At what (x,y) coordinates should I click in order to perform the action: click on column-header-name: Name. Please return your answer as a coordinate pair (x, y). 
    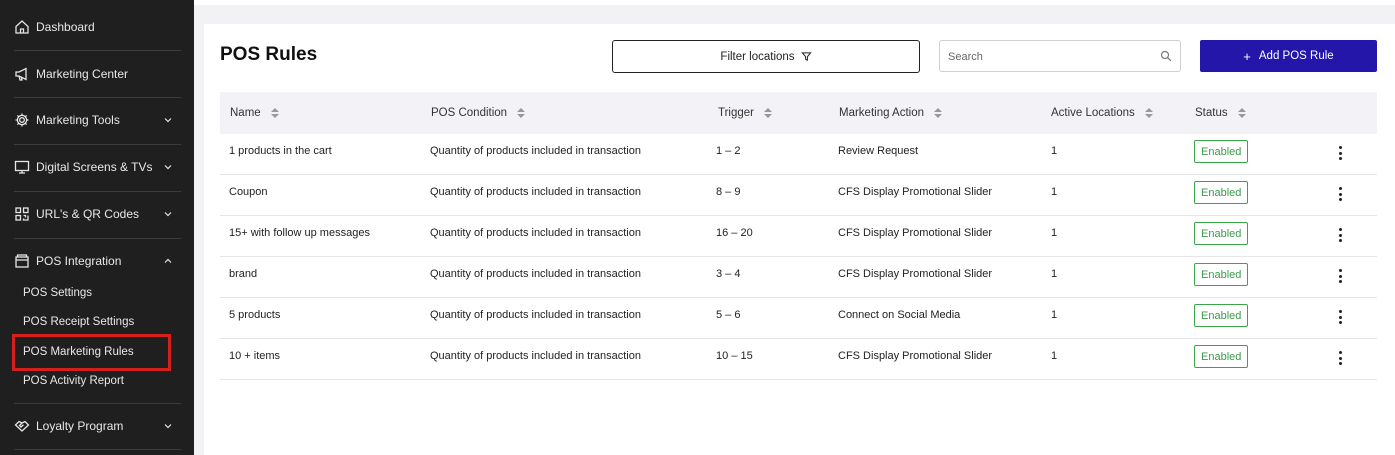
    Looking at the image, I should click on (254, 113).